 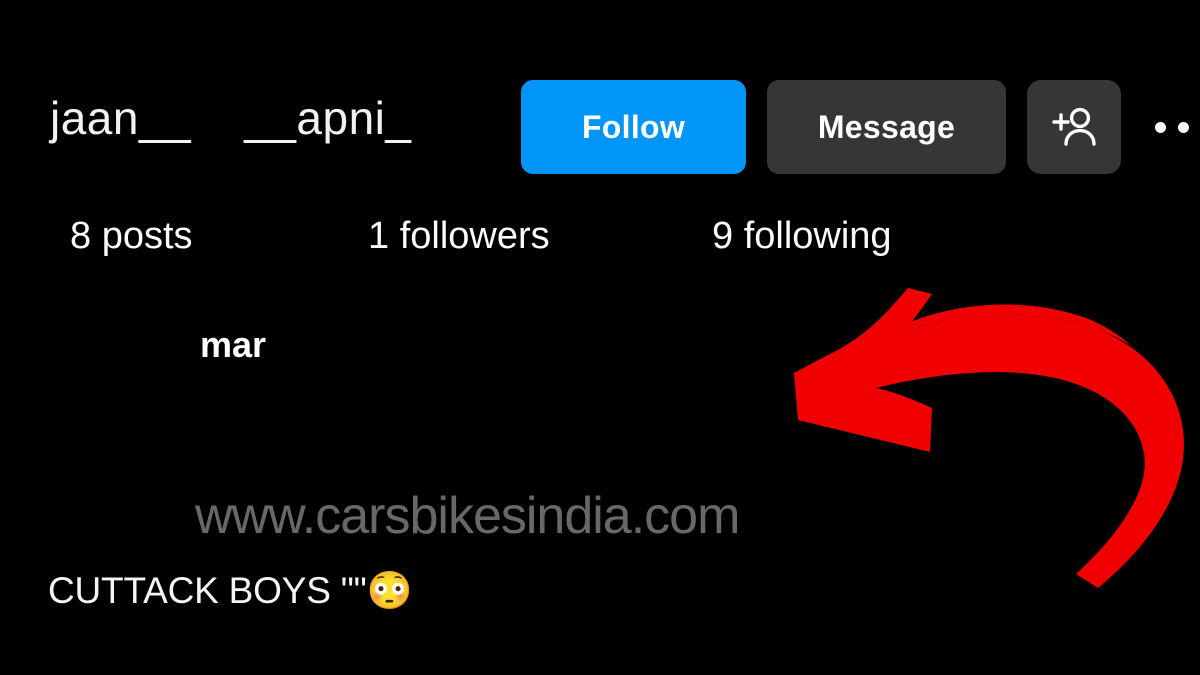 I want to click on more-options-button, so click(x=1177, y=127).